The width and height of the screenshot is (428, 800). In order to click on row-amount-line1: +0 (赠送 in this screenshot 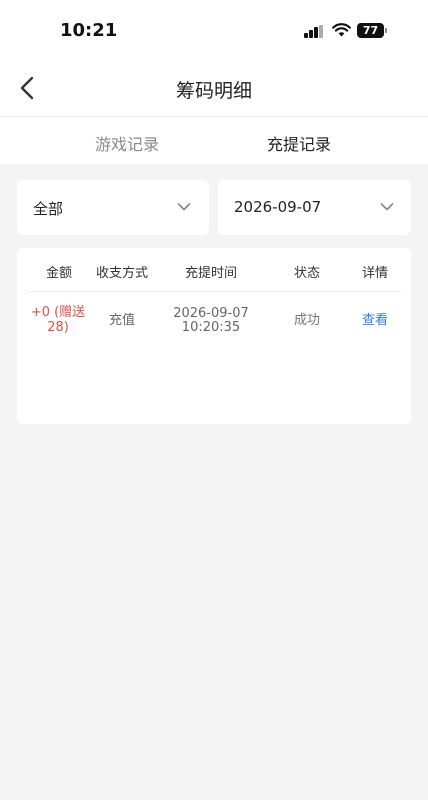, I will do `click(58, 312)`.